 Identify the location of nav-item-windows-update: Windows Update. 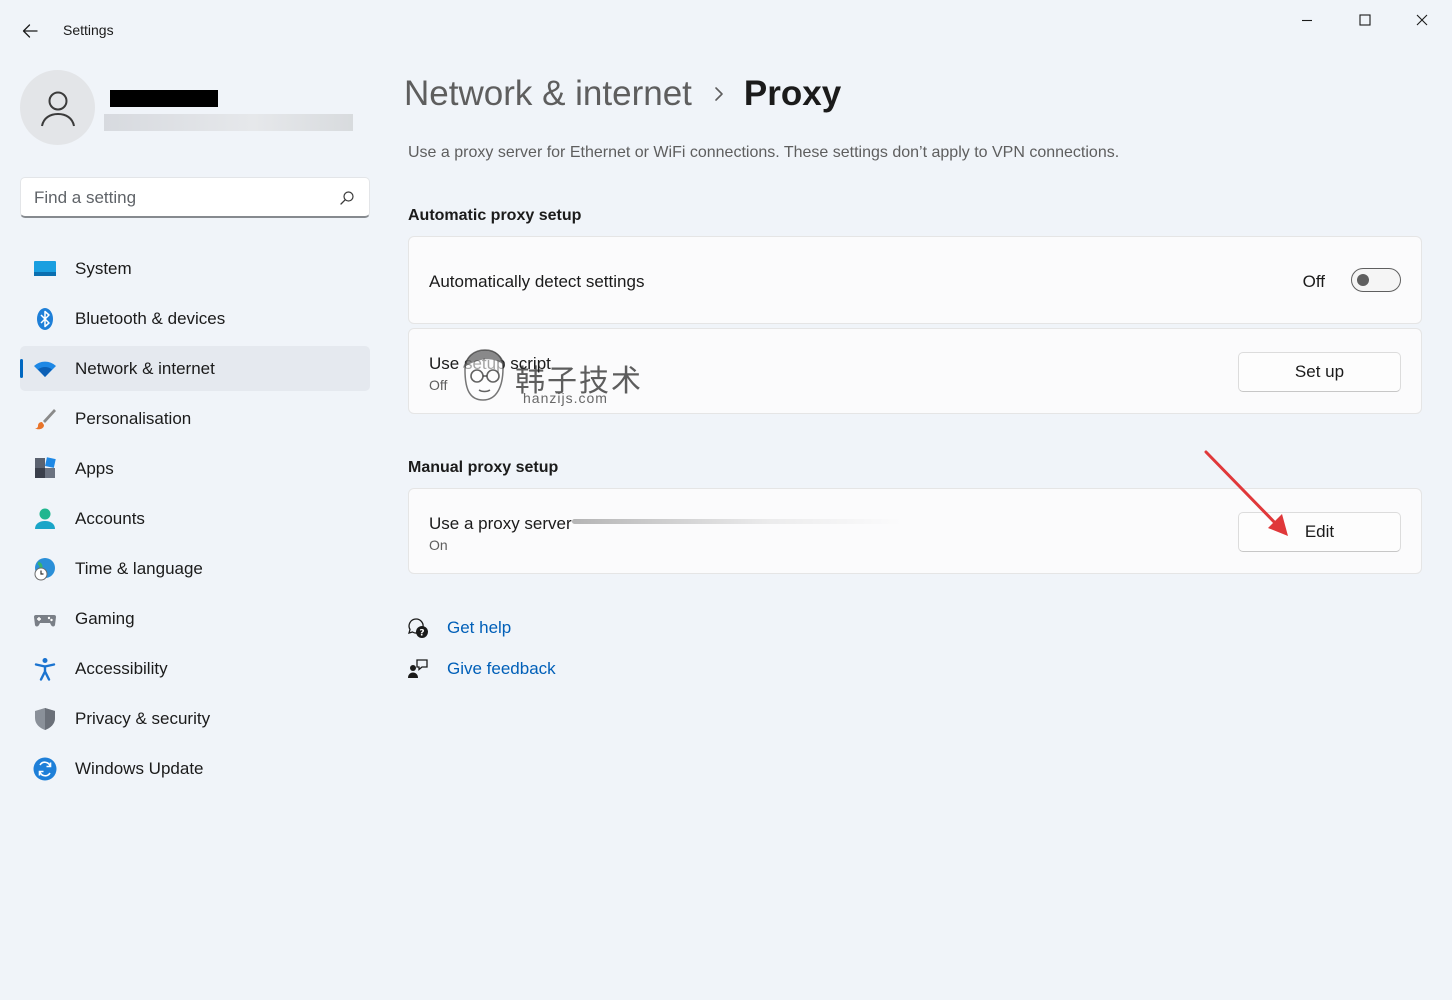
(195, 768).